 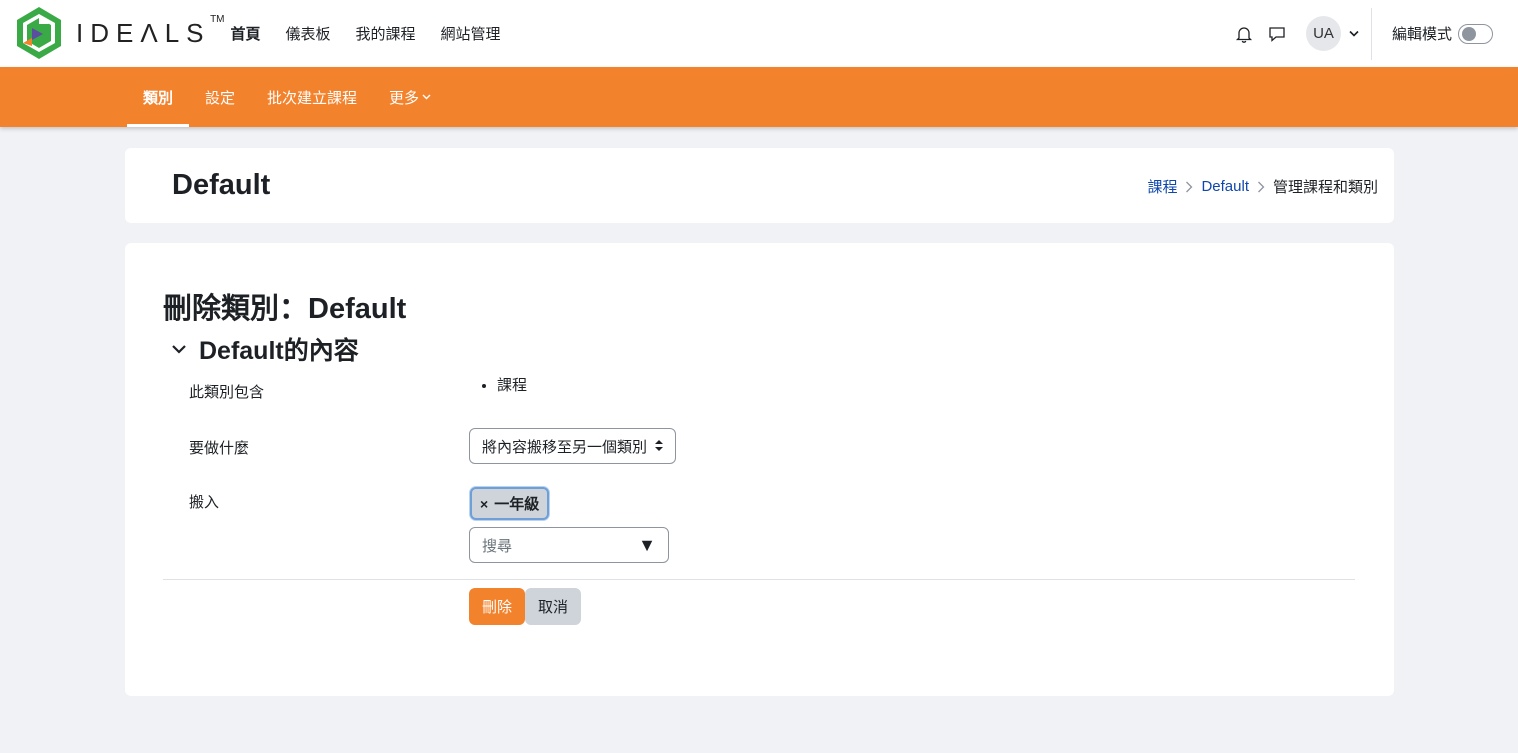 What do you see at coordinates (245, 33) in the screenshot?
I see `nav-home: 首頁` at bounding box center [245, 33].